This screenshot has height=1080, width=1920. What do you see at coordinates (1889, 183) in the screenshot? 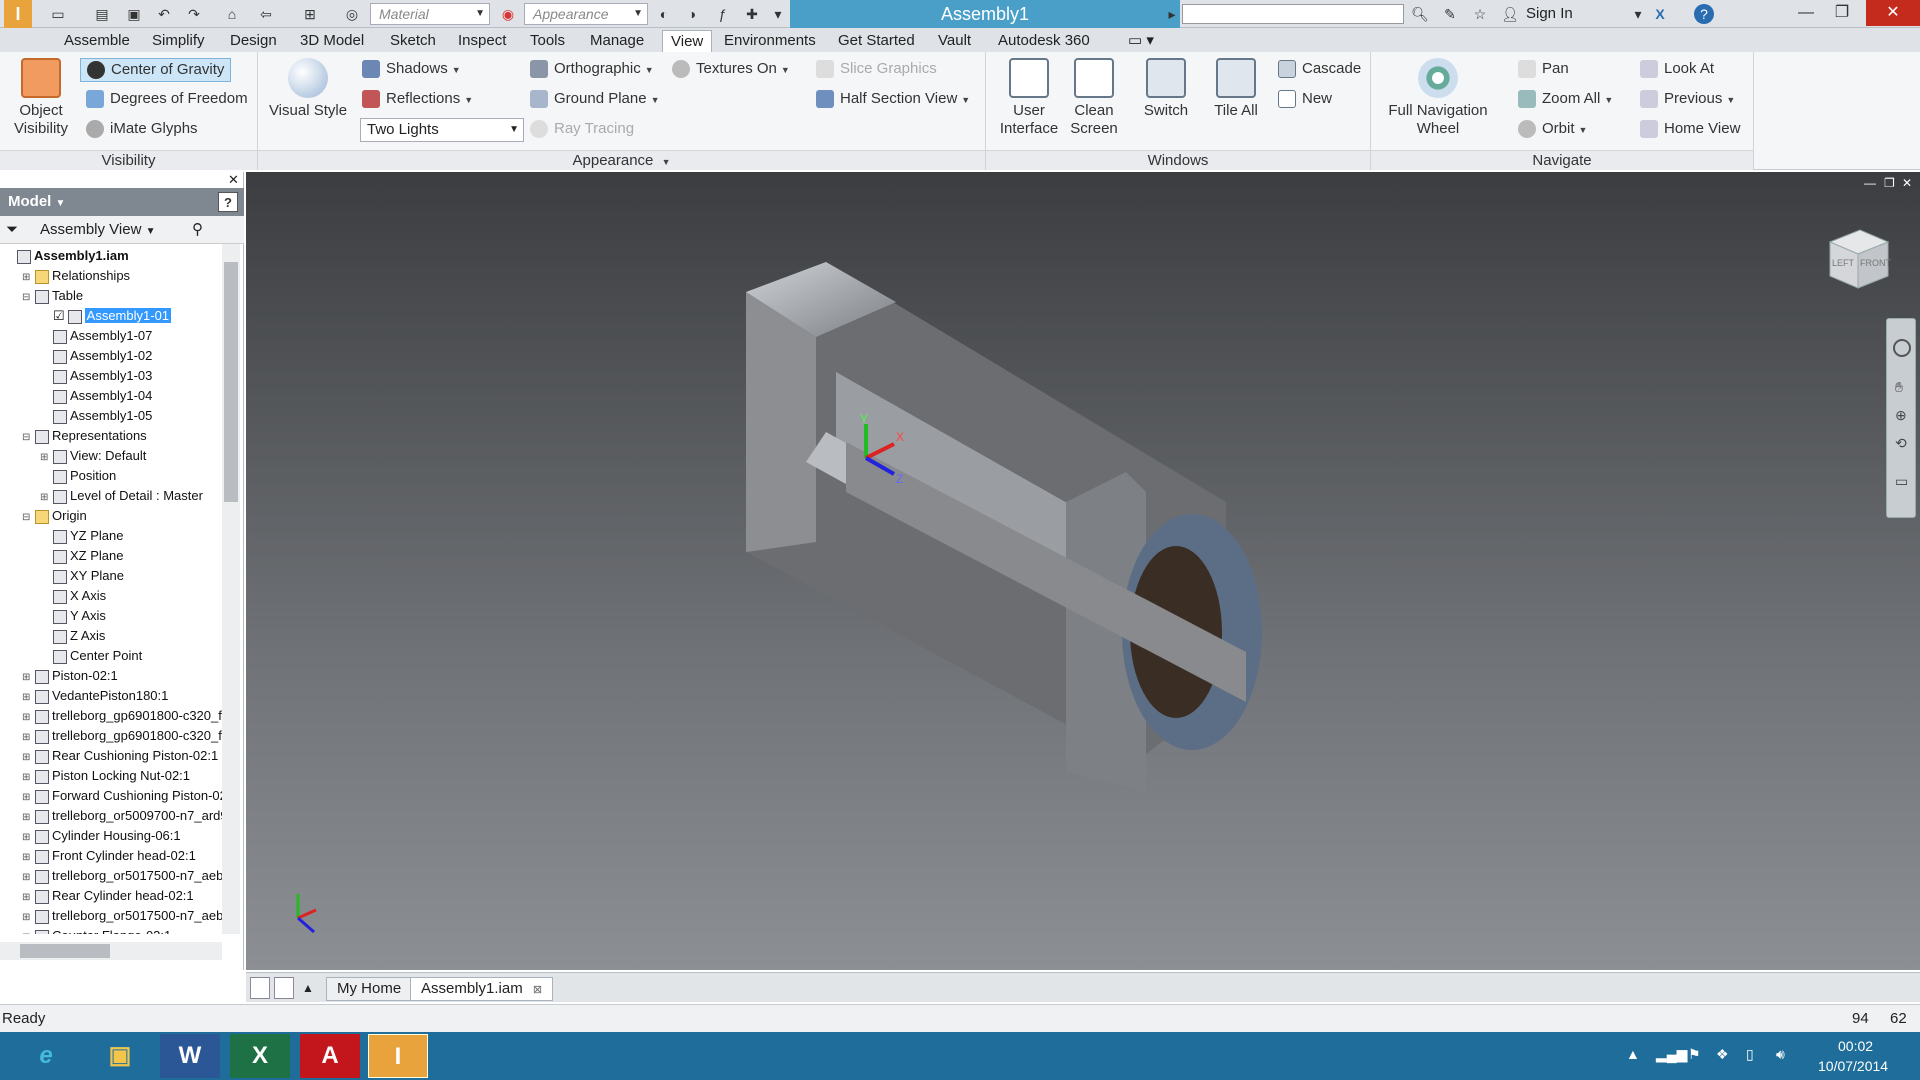
I see `window-restore-icon: ❐` at bounding box center [1889, 183].